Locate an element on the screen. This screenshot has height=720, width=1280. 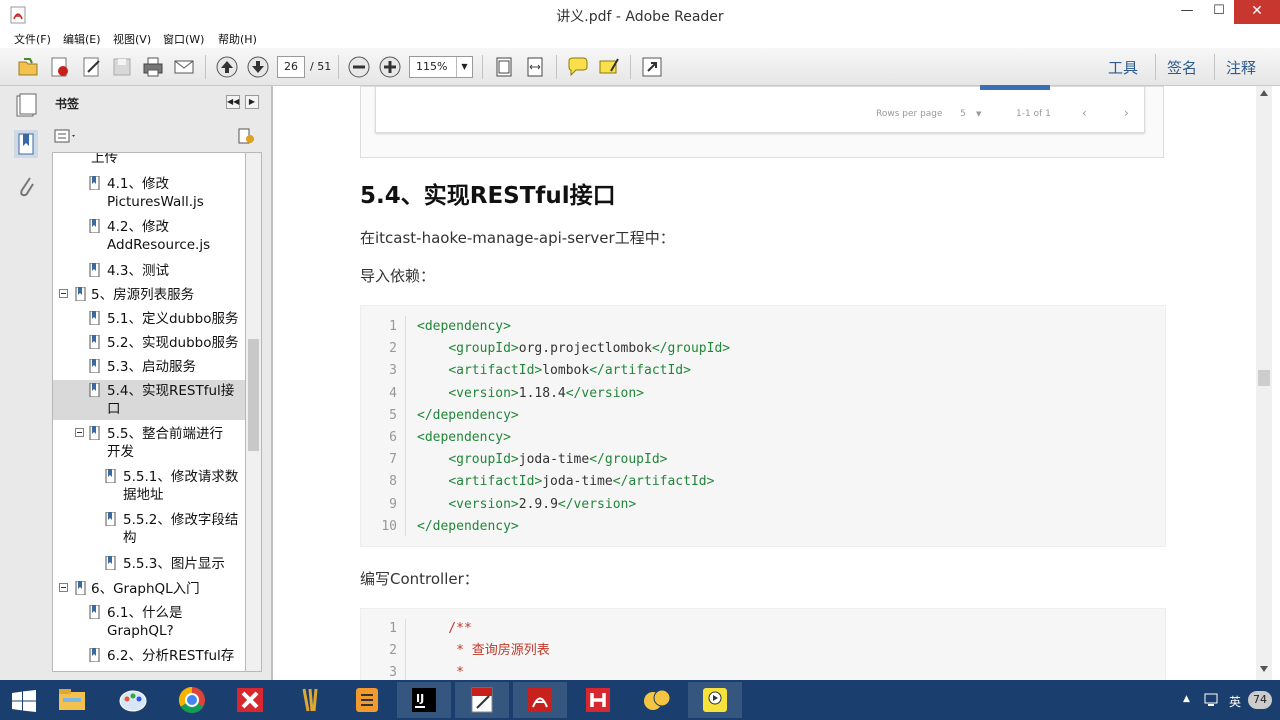
page-range-label: 1-1 of 1 is located at coordinates (1033, 114).